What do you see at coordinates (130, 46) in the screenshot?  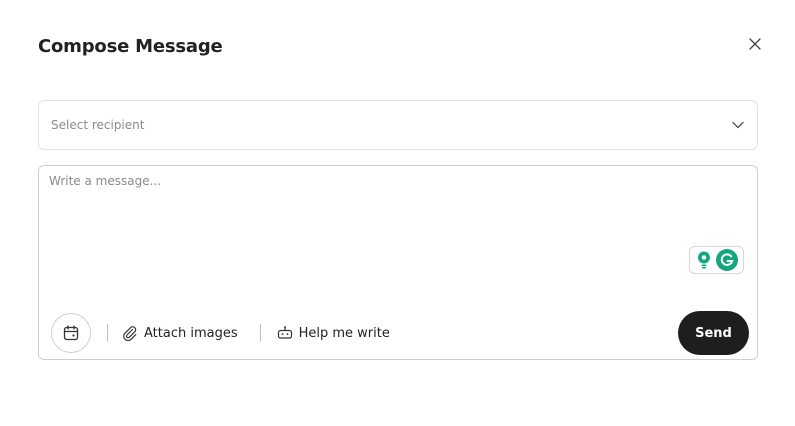 I see `dialog-title: Compose Message` at bounding box center [130, 46].